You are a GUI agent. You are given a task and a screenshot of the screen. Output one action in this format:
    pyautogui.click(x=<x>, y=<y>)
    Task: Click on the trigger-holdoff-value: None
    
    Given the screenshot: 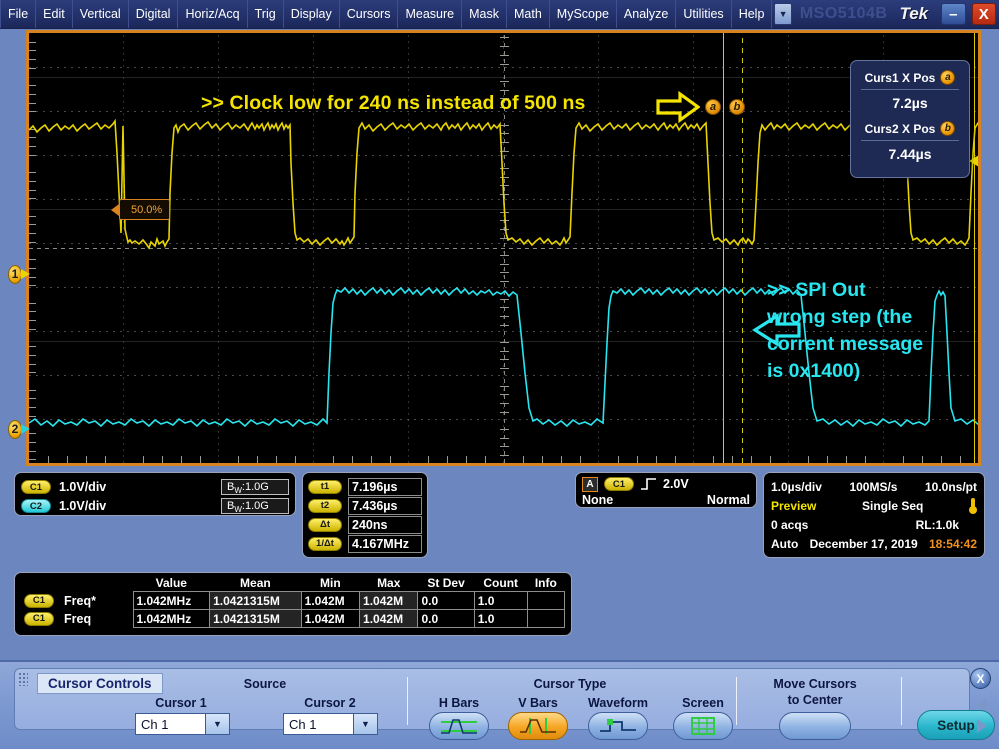 What is the action you would take?
    pyautogui.click(x=598, y=500)
    